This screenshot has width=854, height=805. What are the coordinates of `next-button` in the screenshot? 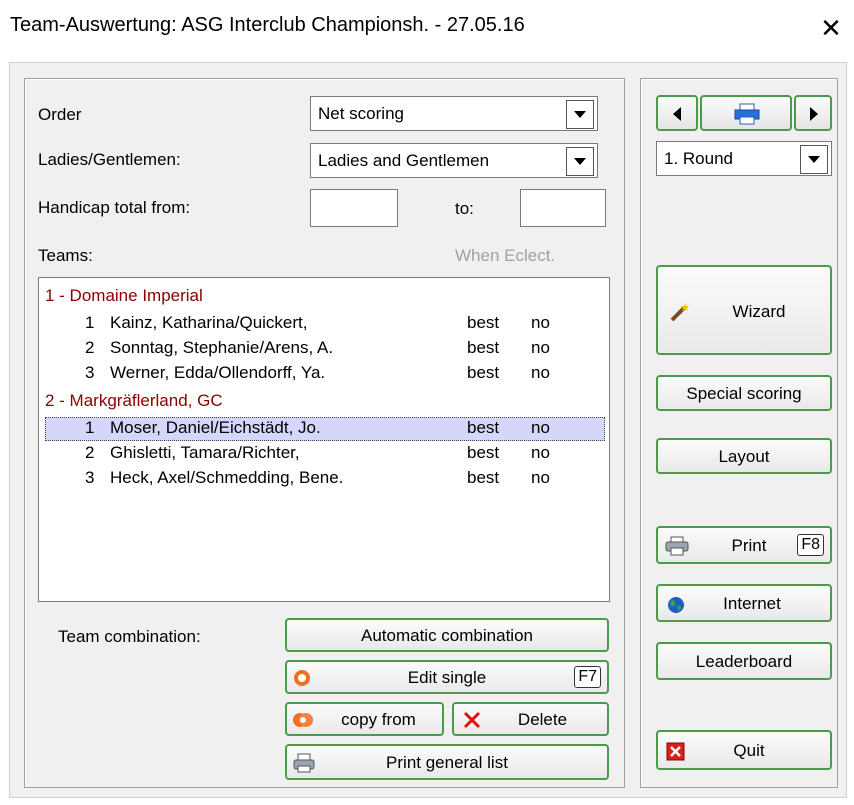 It's located at (813, 113).